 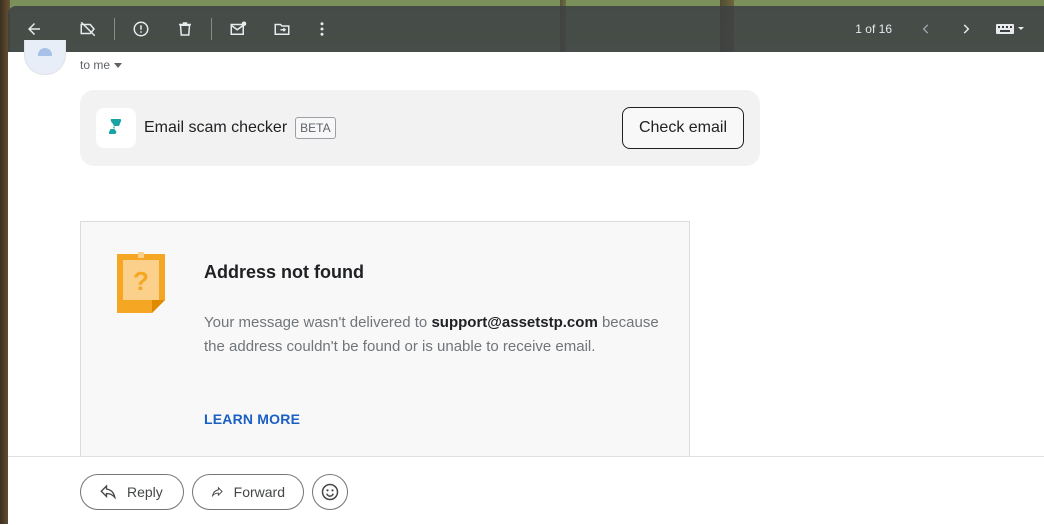 I want to click on smiley-icon, so click(x=330, y=492).